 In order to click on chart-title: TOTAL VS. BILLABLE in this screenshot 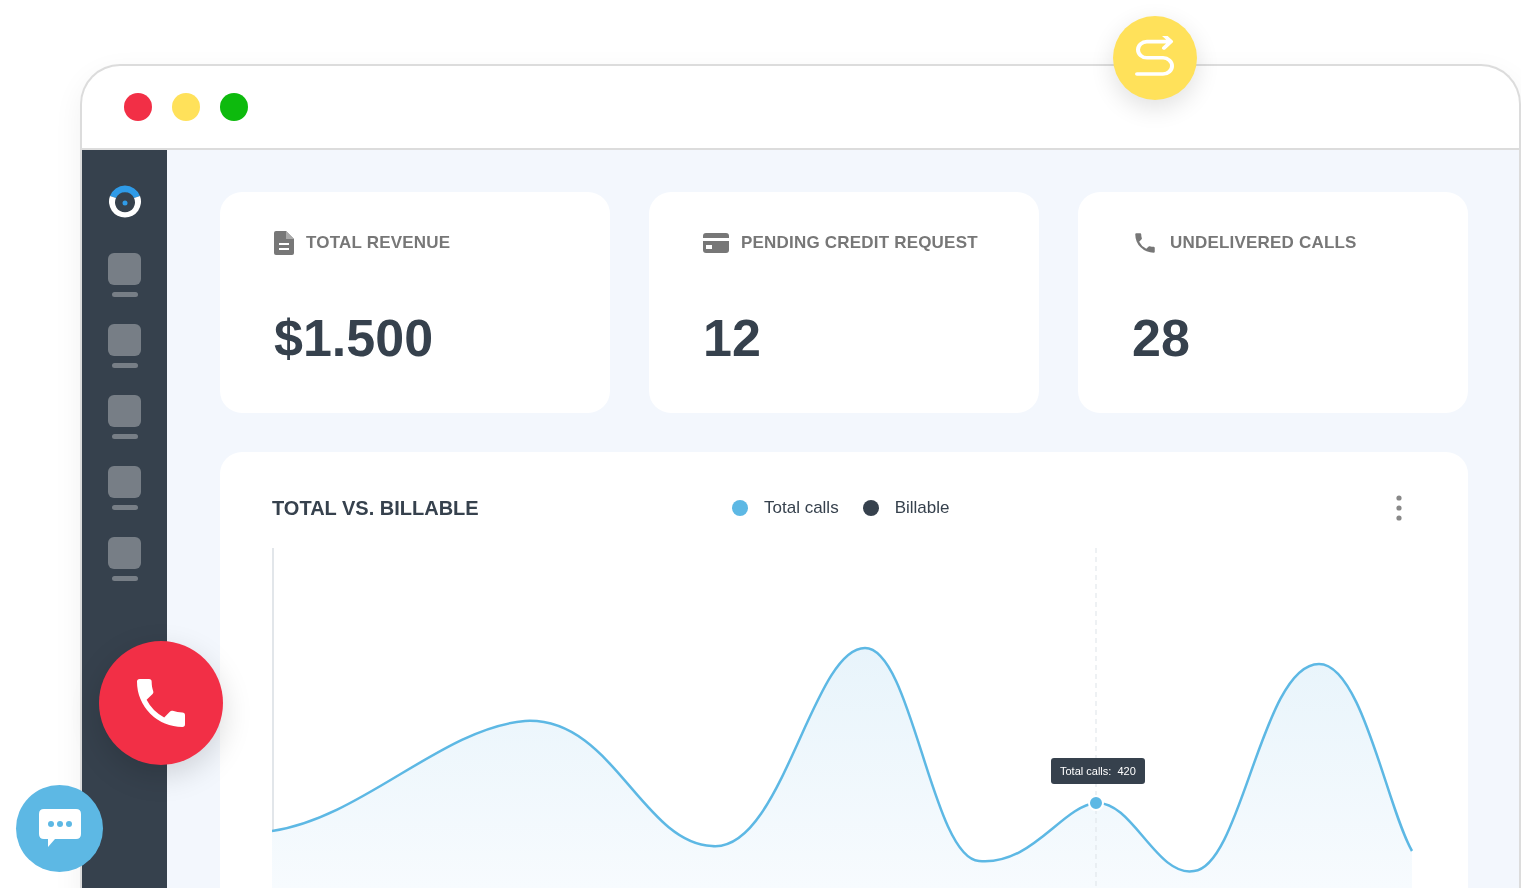, I will do `click(376, 508)`.